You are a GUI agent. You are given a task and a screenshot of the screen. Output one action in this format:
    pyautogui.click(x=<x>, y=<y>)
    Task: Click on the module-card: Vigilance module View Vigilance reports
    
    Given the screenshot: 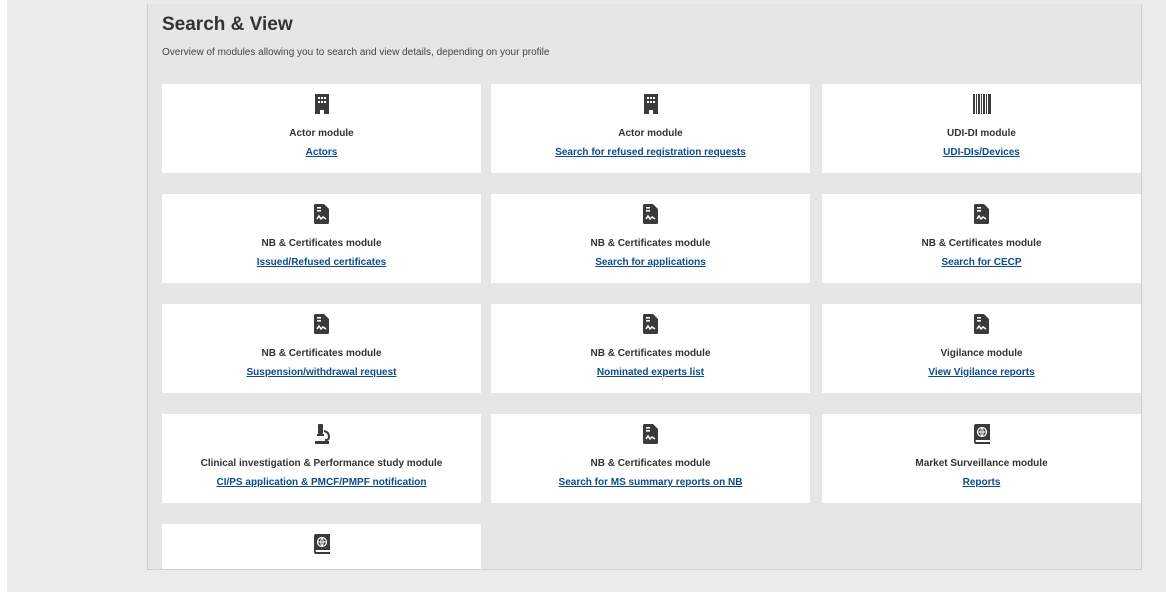 What is the action you would take?
    pyautogui.click(x=981, y=348)
    